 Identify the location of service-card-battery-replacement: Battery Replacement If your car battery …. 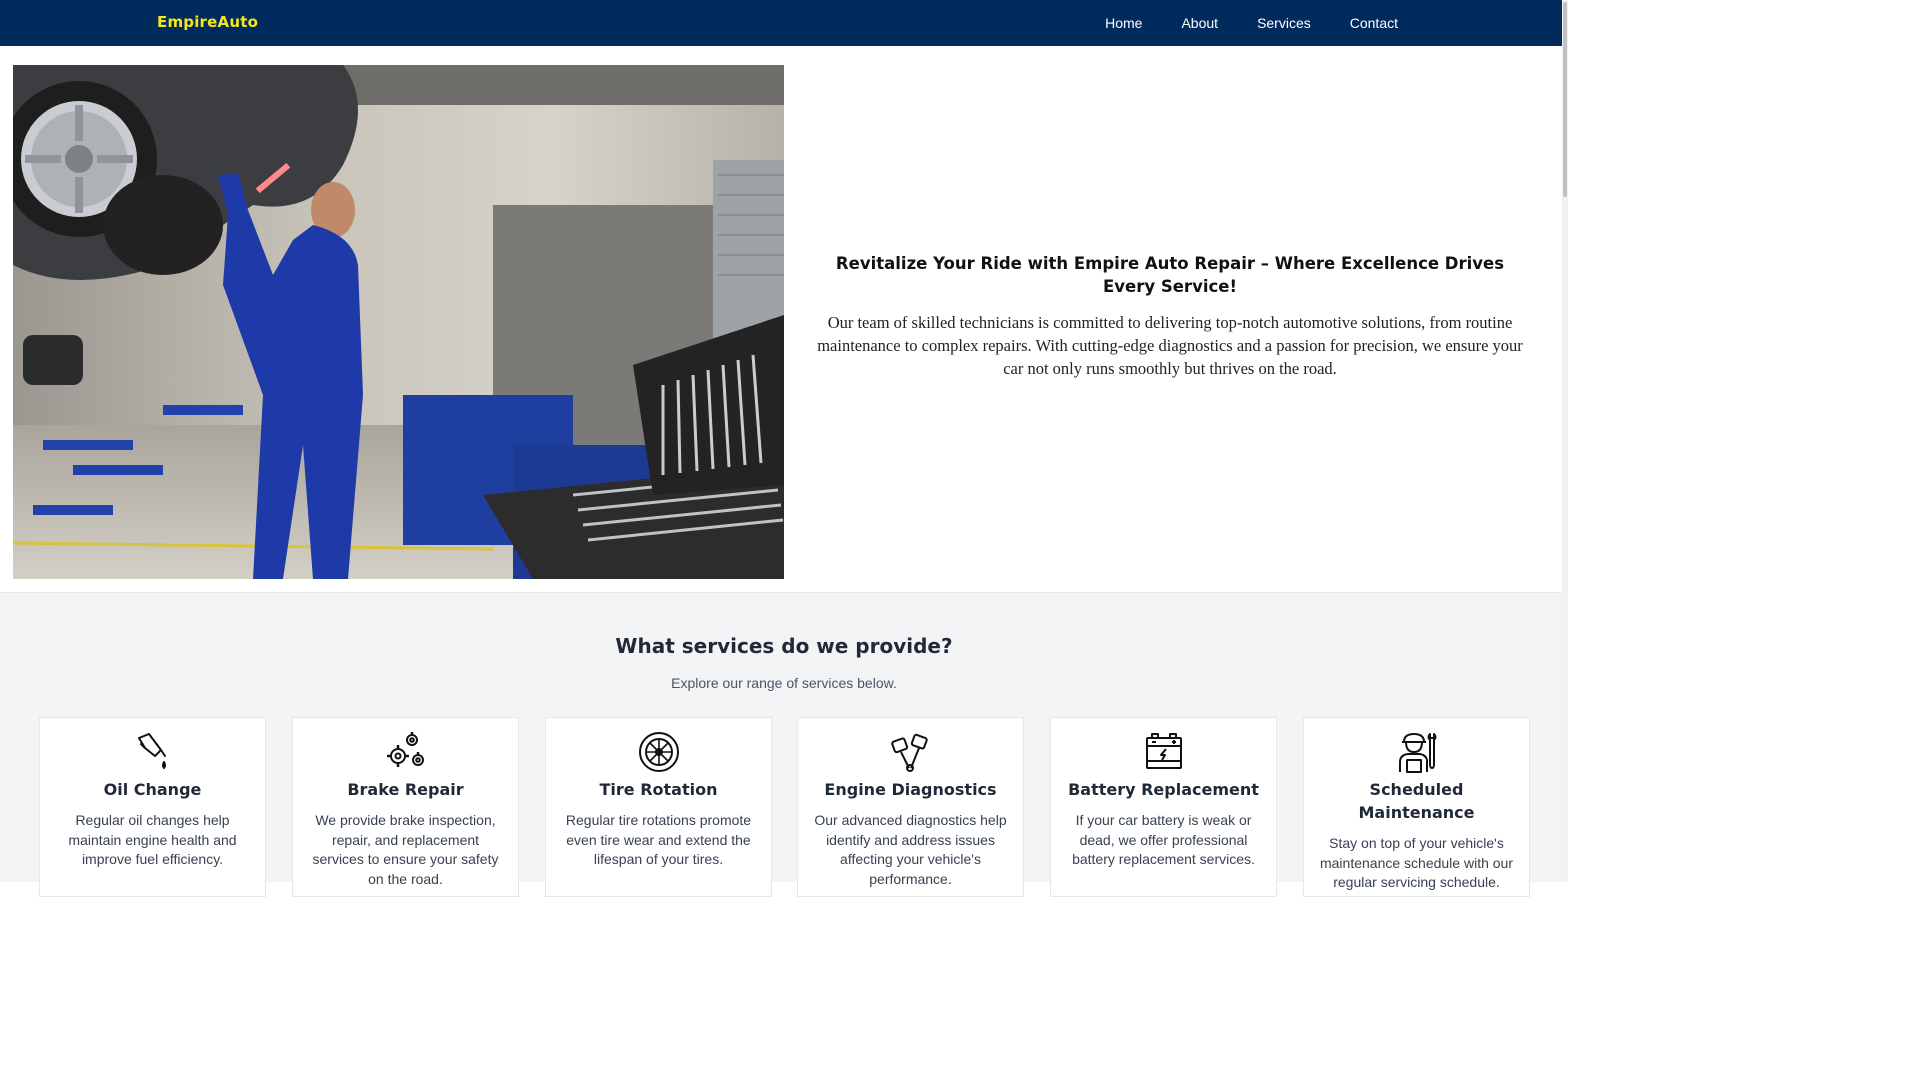
(1163, 807).